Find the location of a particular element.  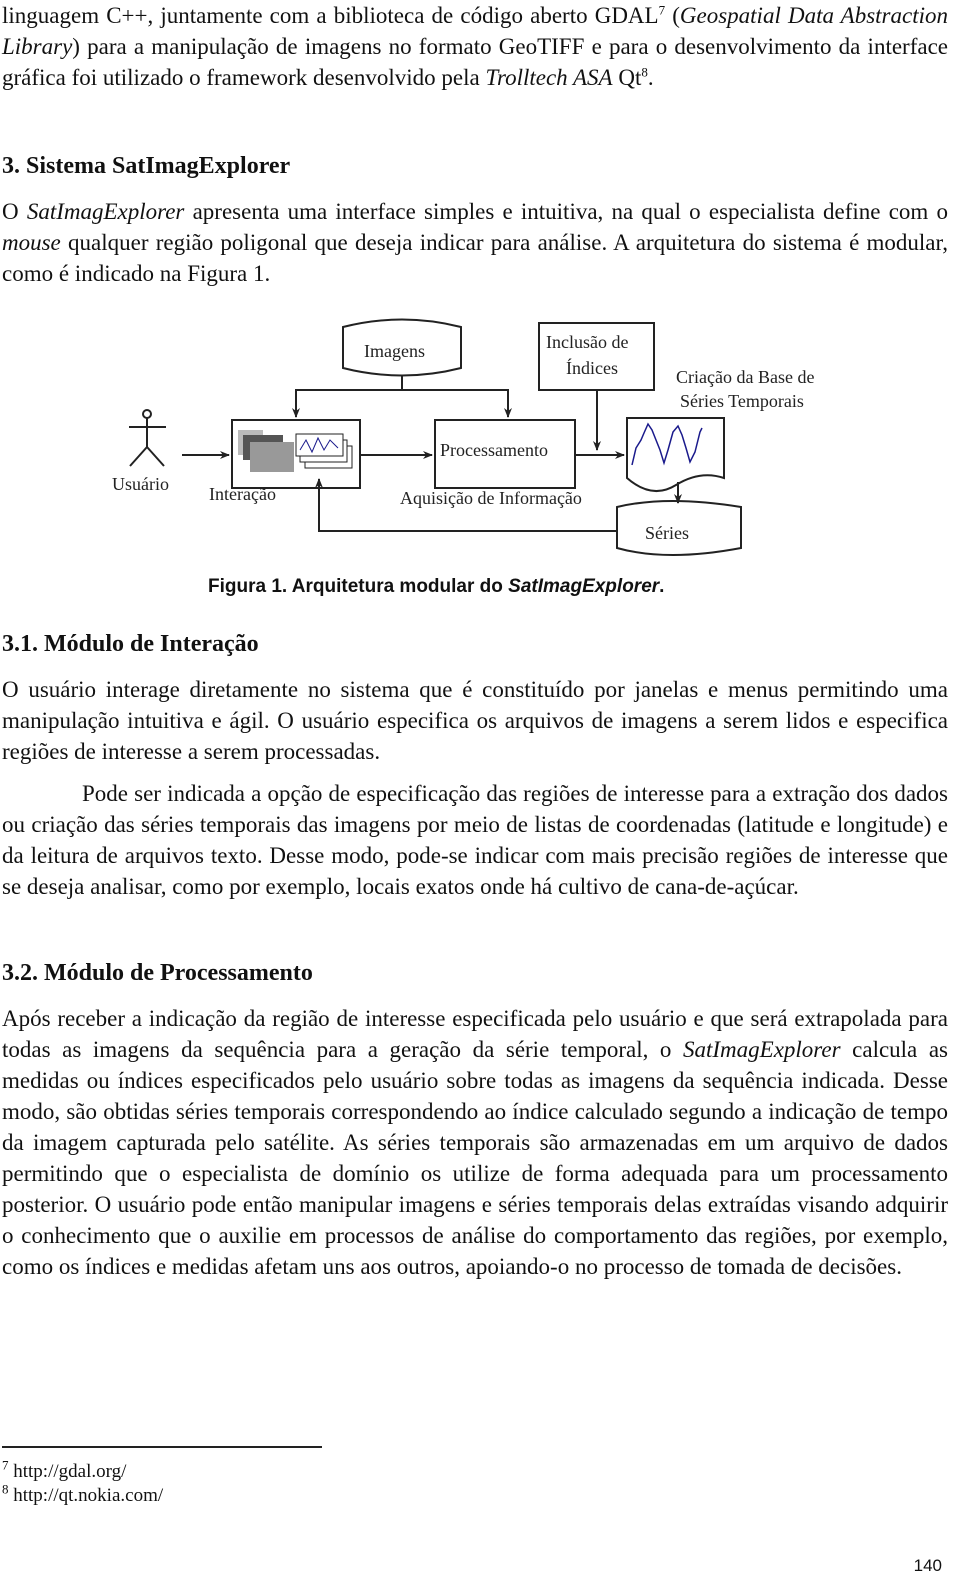

usuario-label: Usuário is located at coordinates (140, 484).